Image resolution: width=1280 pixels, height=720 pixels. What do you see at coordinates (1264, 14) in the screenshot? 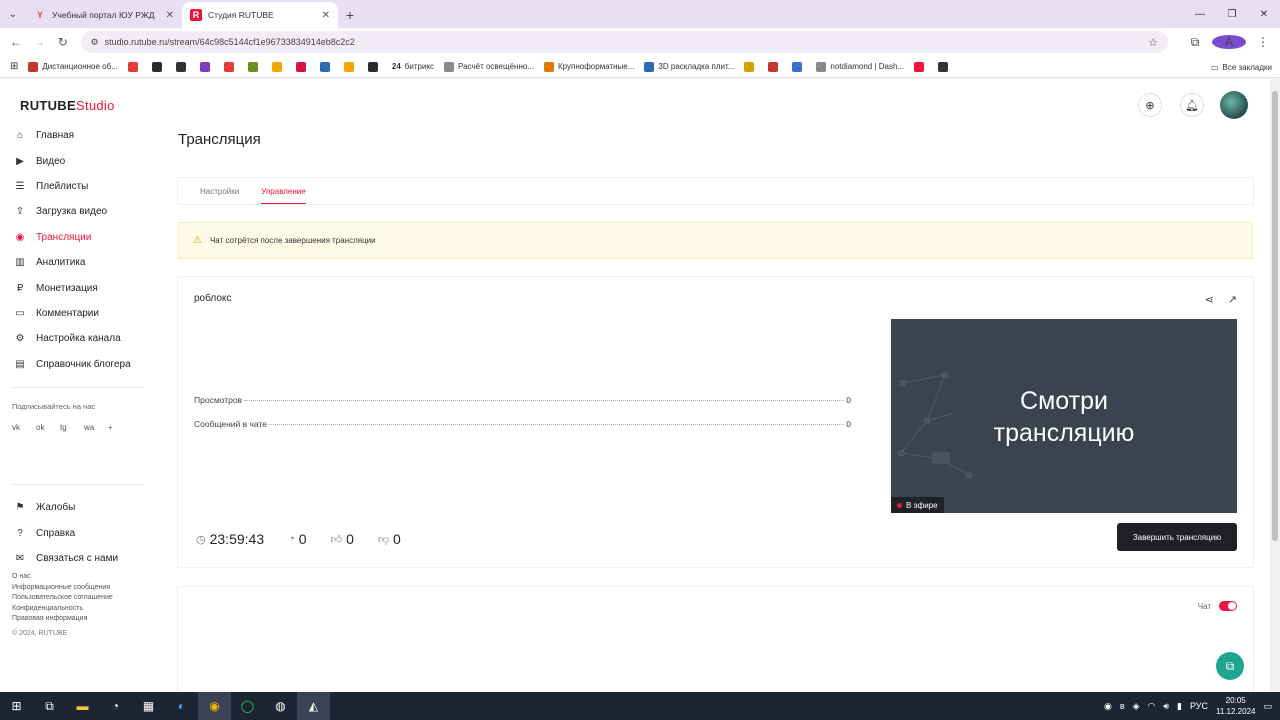
I see `close-window-icon: ✕` at bounding box center [1264, 14].